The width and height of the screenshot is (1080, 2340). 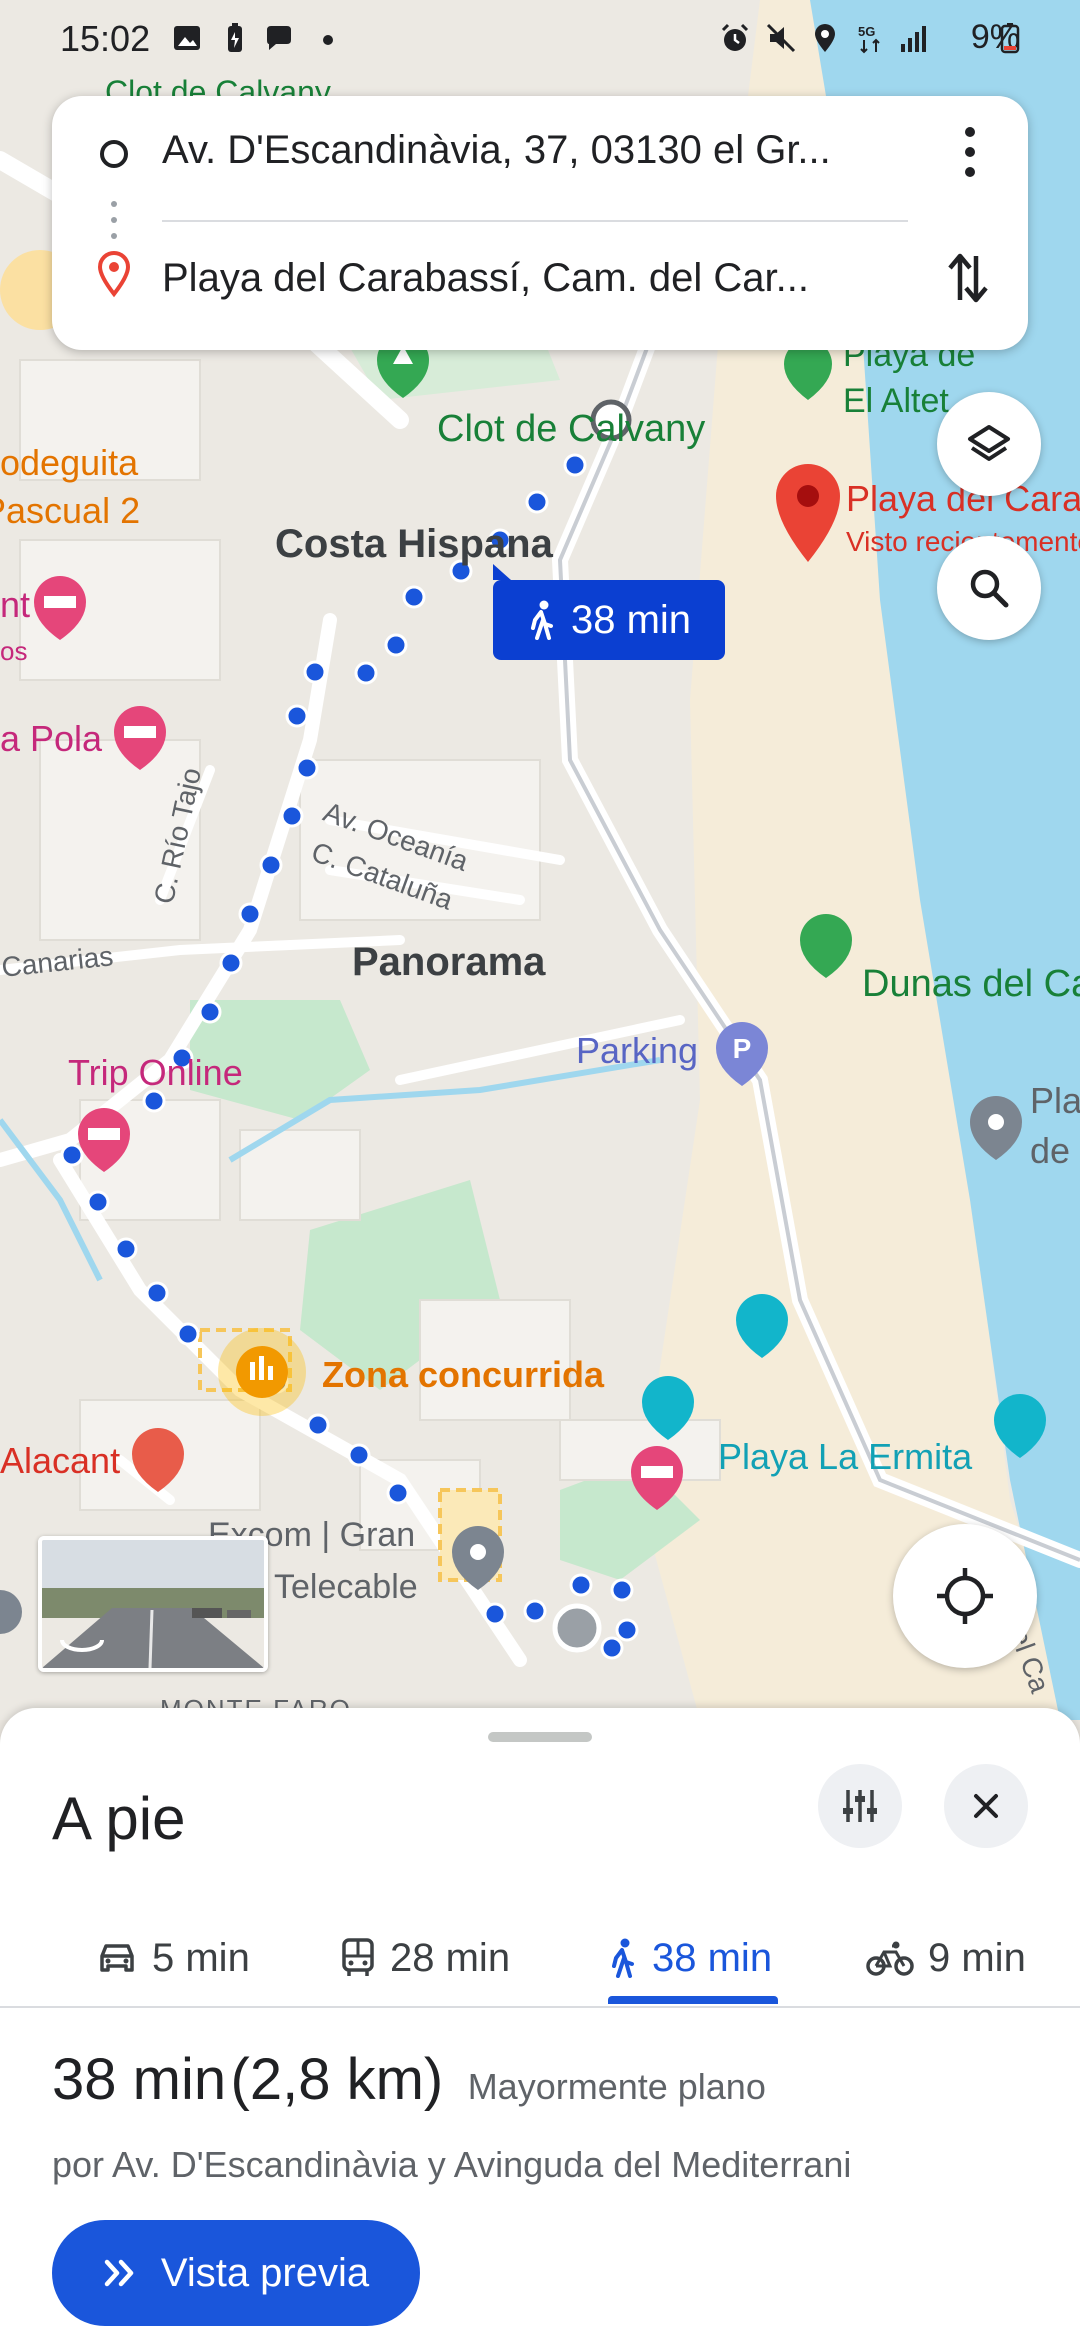 I want to click on battery-icon, so click(x=1010, y=38).